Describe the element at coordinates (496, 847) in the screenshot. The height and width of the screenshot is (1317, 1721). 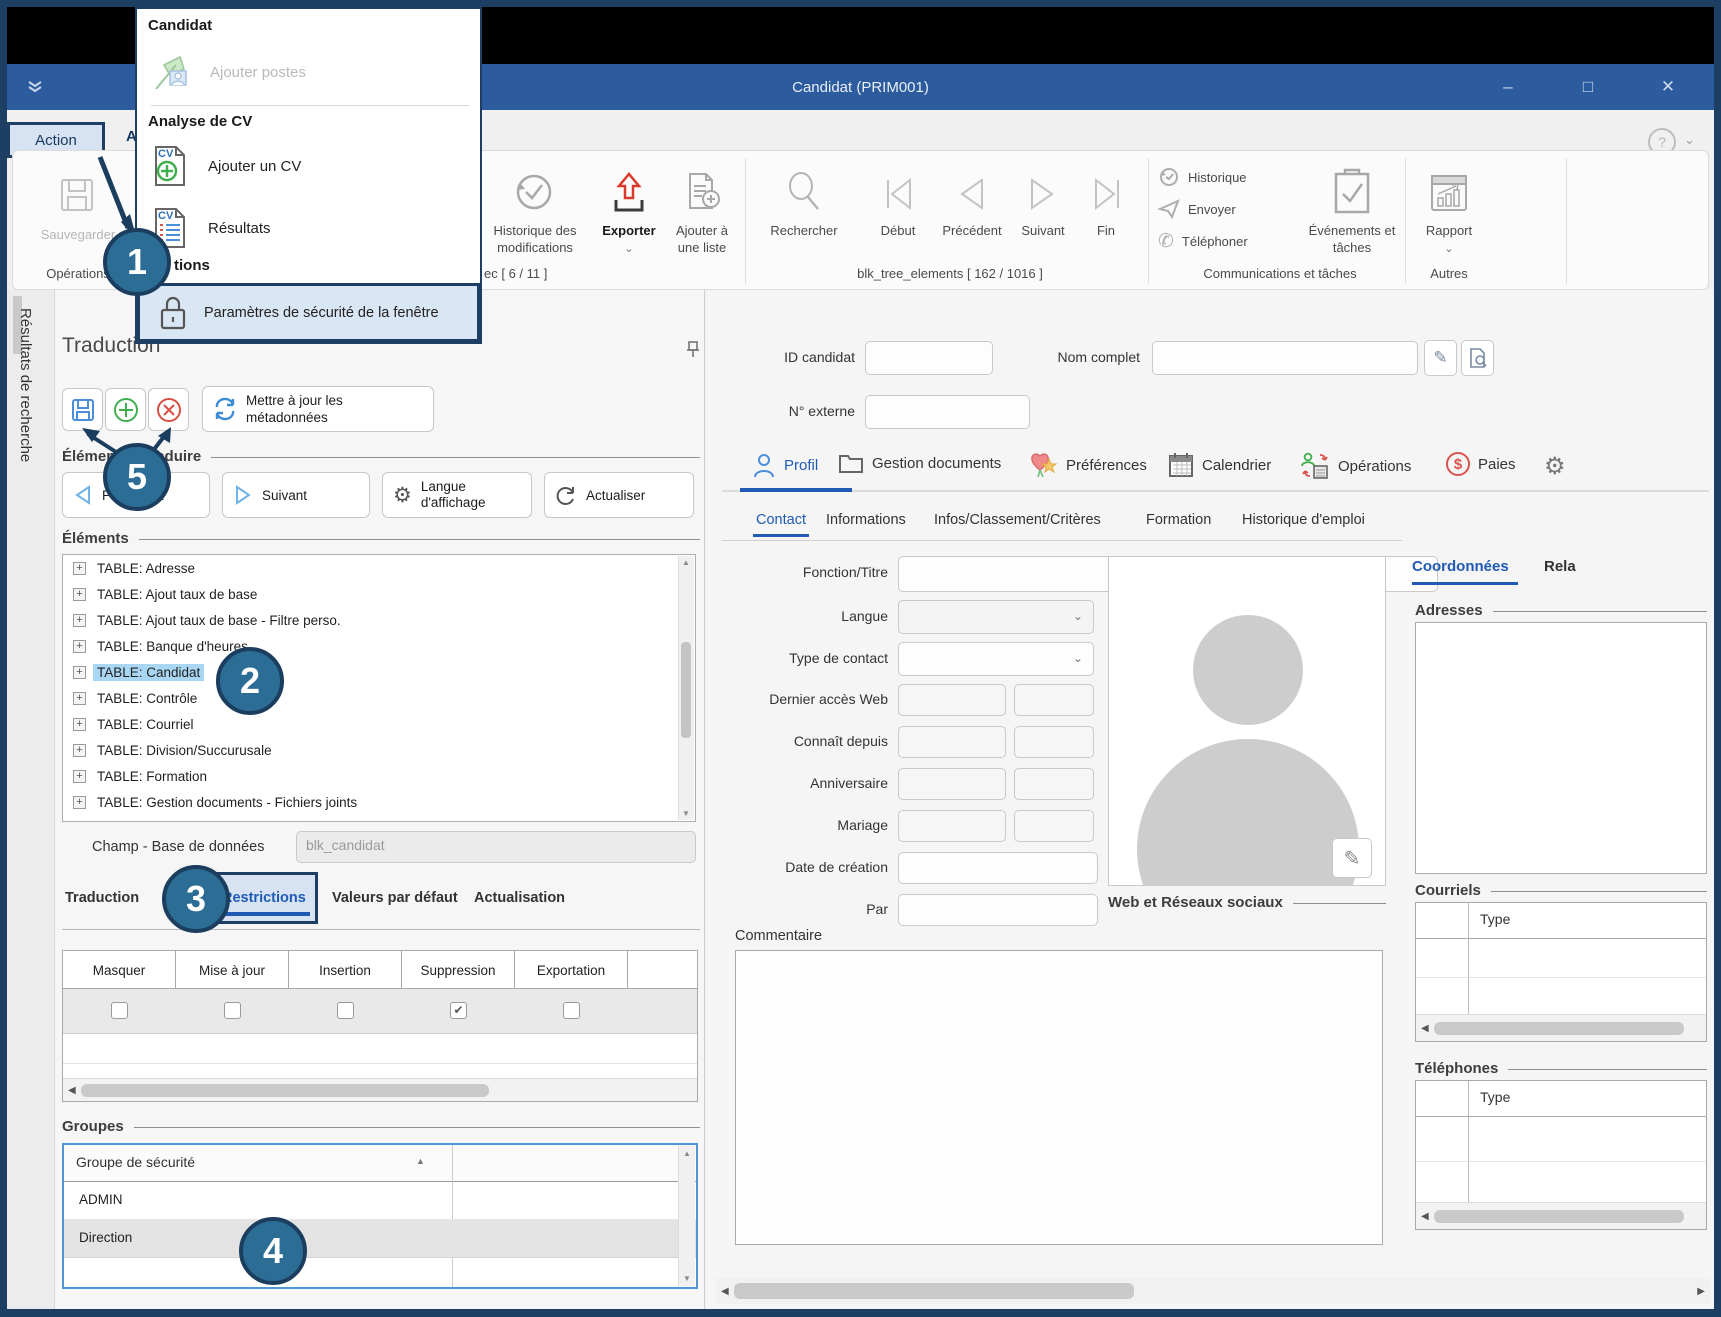
I see `db-field-input: blk_candidat` at that location.